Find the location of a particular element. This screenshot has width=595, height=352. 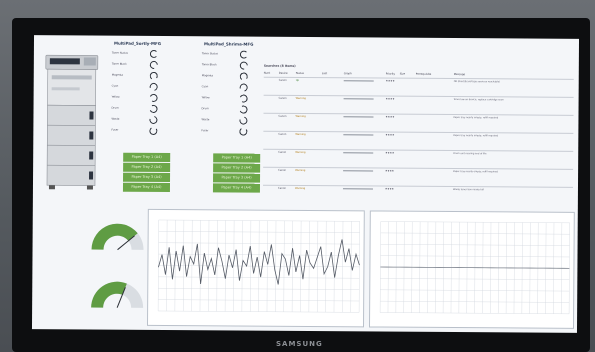

table-header-cell: Start is located at coordinates (267, 73).